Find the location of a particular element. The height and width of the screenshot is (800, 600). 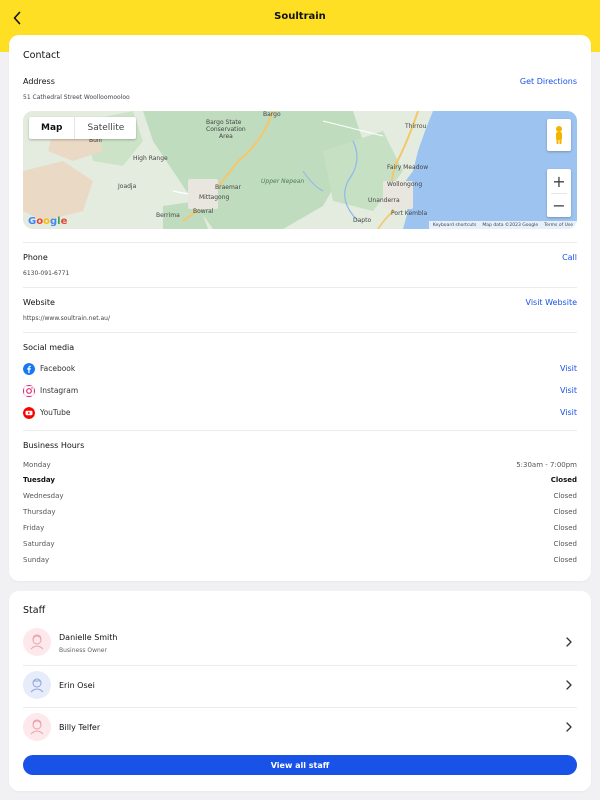

keyboard-shortcuts-link: Keyboard shortcuts is located at coordinates (455, 225).